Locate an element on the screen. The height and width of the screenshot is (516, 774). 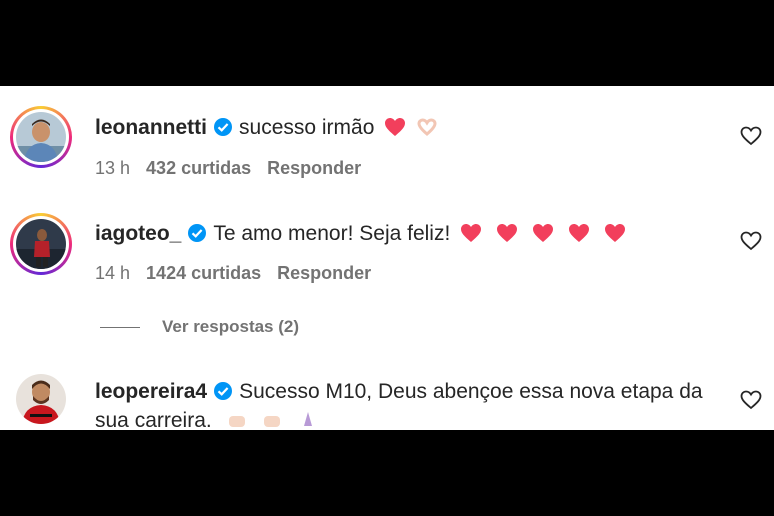
view-replies-label: Ver respostas (2) is located at coordinates (231, 326).